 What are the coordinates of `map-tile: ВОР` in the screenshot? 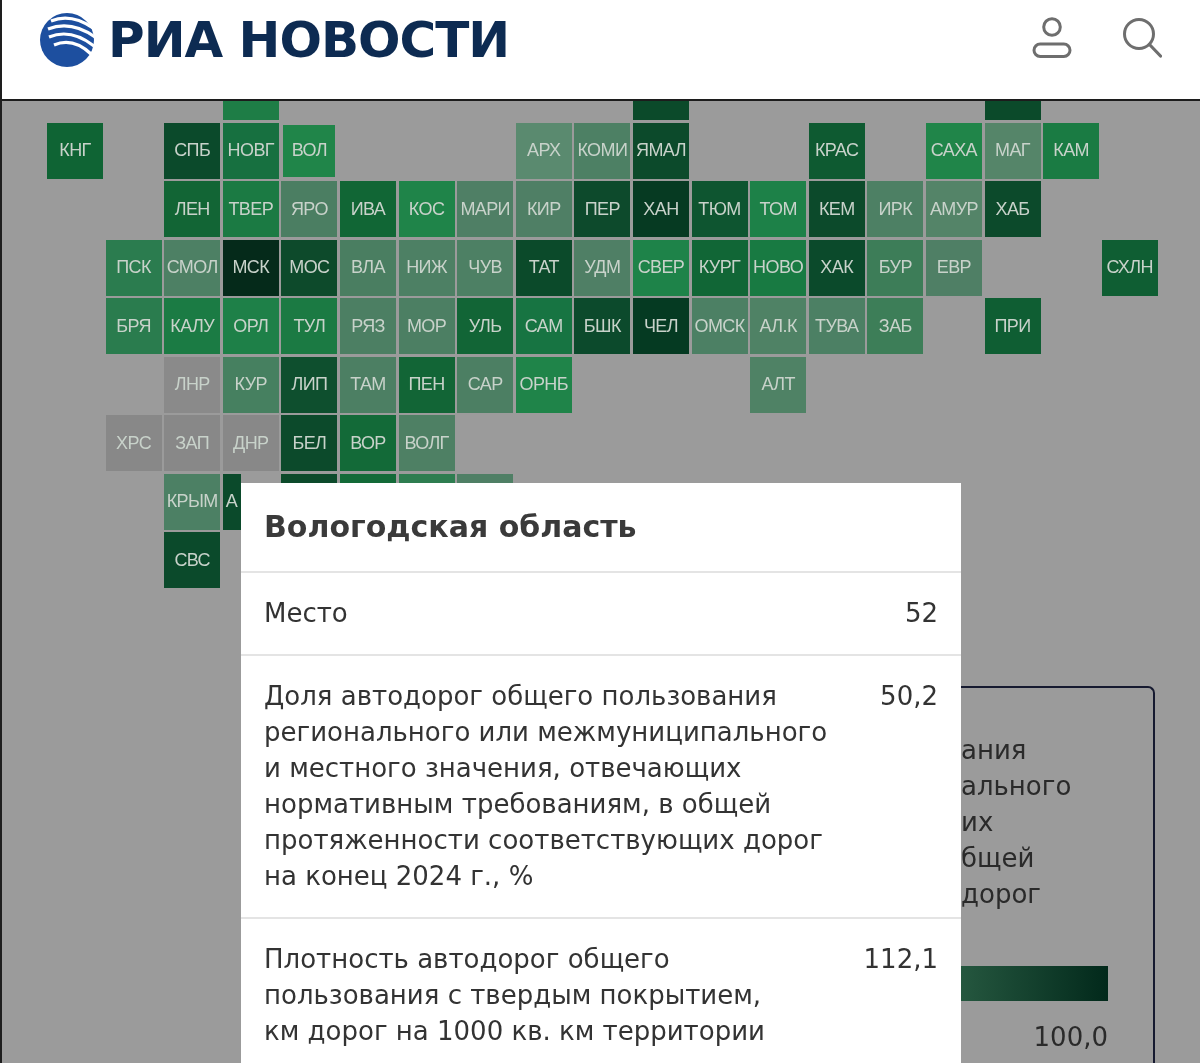 It's located at (367, 443).